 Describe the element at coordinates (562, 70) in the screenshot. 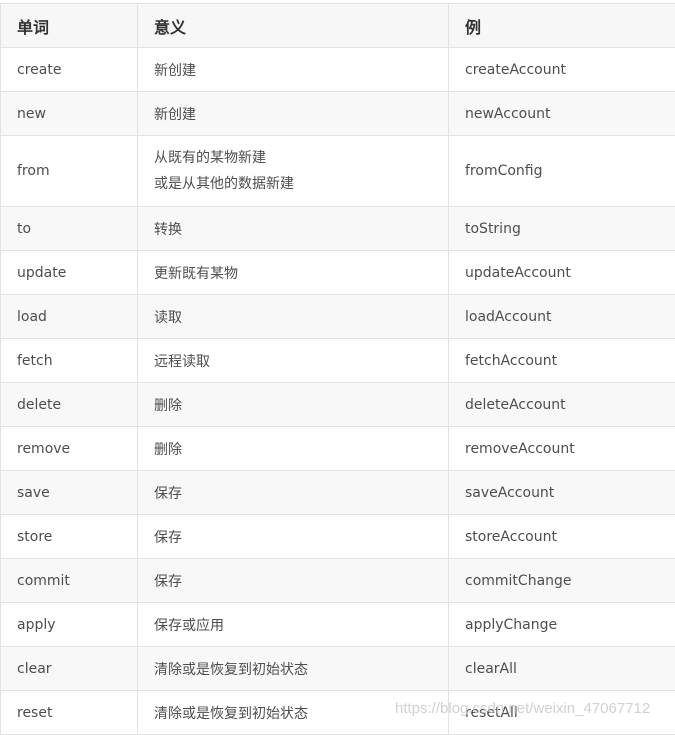

I see `cell-example: createAccount` at that location.